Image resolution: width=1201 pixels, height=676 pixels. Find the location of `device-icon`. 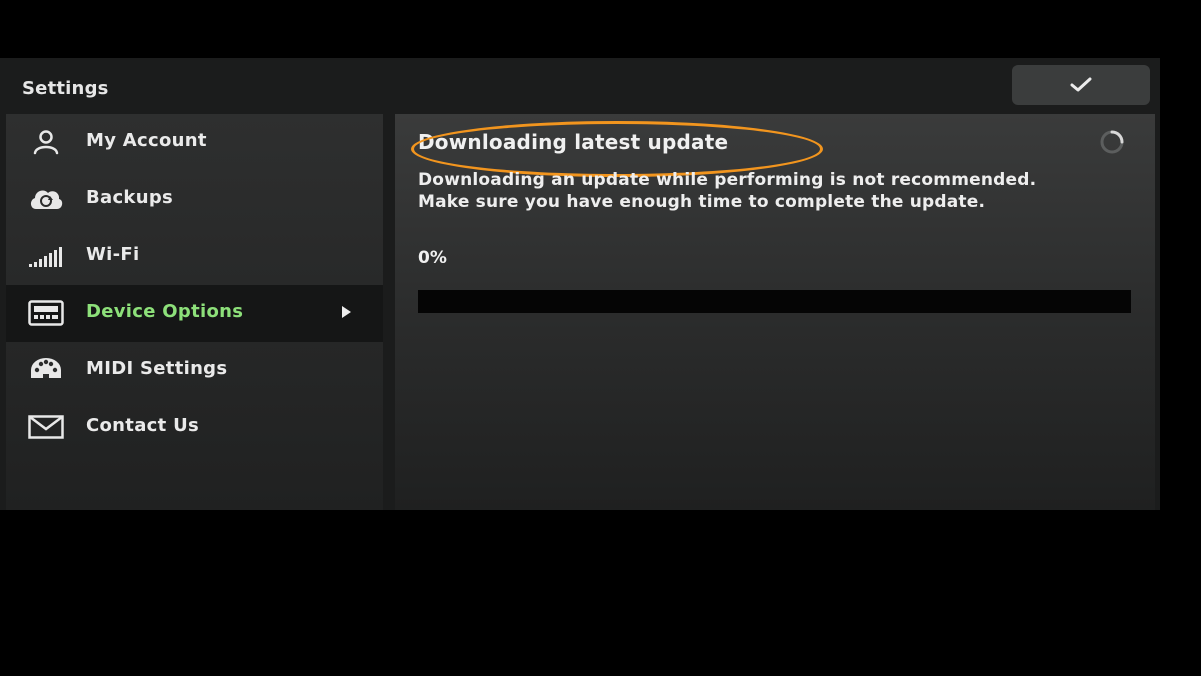

device-icon is located at coordinates (46, 313).